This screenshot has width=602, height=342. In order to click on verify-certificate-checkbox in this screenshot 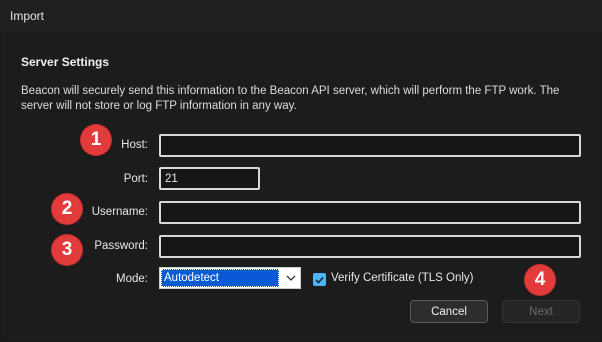, I will do `click(319, 279)`.